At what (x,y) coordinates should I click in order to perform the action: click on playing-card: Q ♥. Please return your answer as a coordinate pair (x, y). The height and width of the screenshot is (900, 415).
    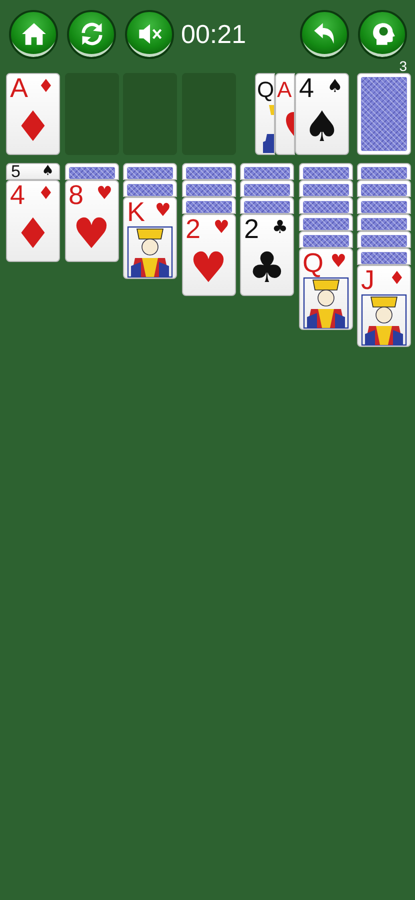
    Looking at the image, I should click on (325, 289).